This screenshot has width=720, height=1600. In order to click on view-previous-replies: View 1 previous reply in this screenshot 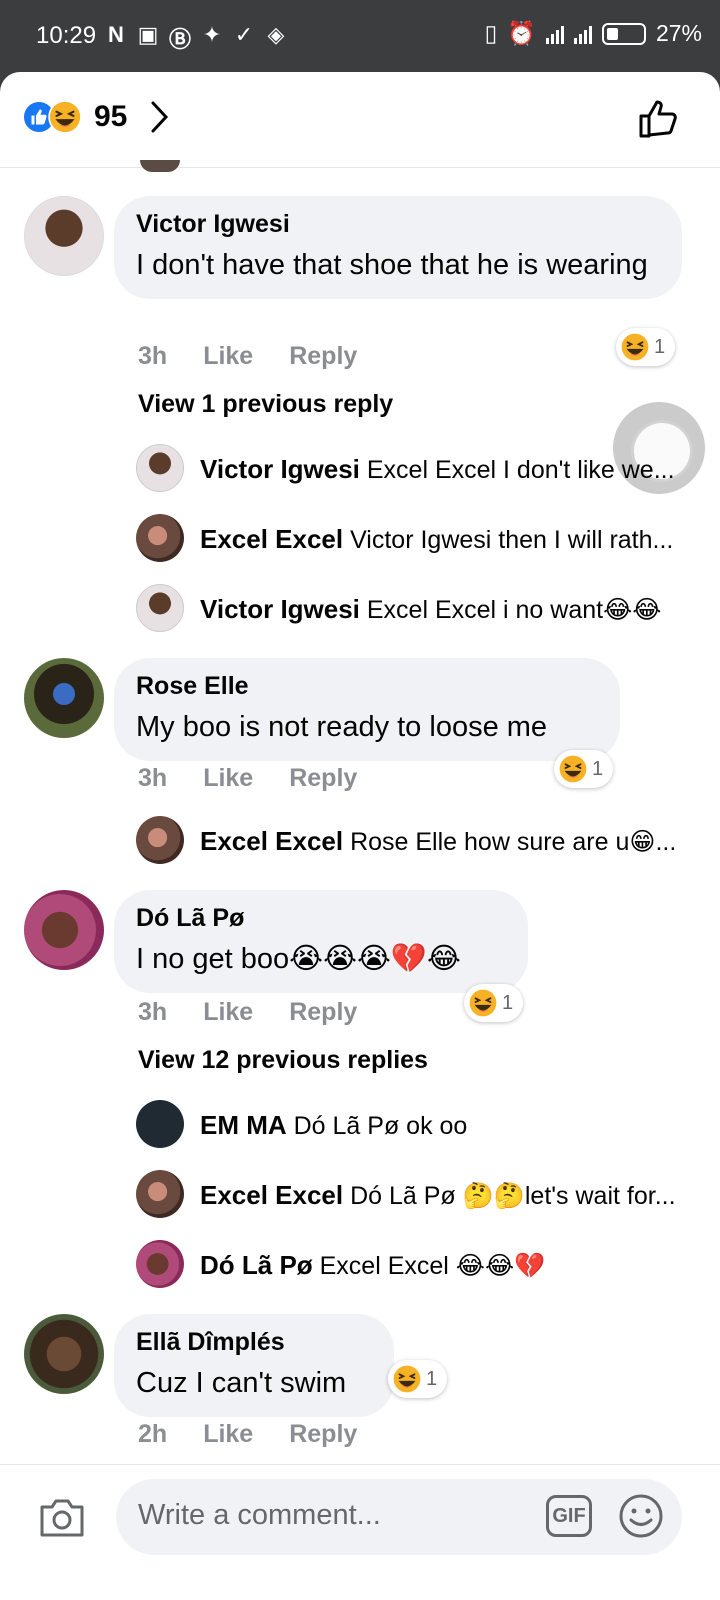, I will do `click(265, 404)`.